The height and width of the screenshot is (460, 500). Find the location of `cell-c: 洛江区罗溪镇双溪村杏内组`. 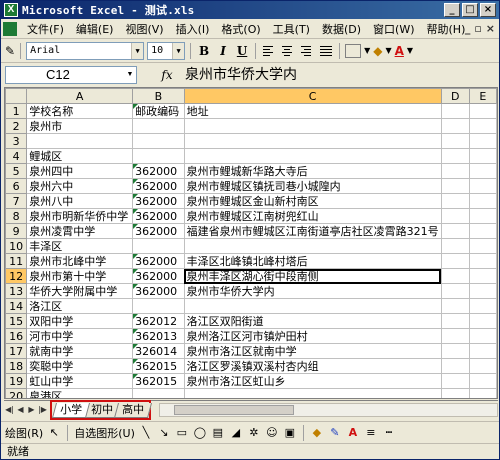

cell-c: 洛江区罗溪镇双溪村杏内组 is located at coordinates (312, 366).